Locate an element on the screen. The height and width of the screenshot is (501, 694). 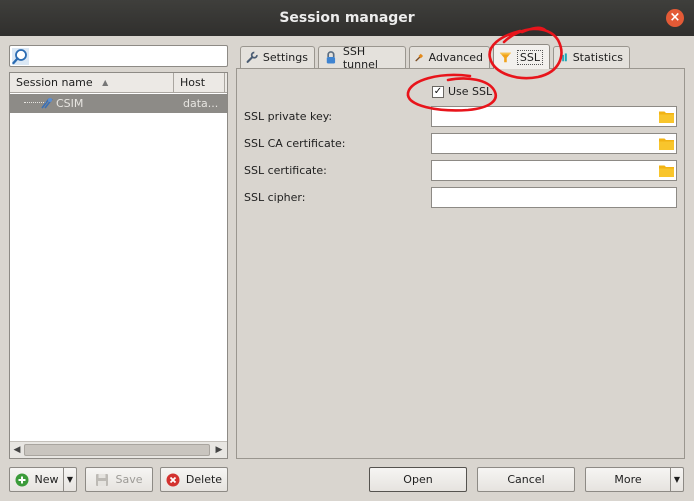
open-button-label: Open is located at coordinates (418, 479).